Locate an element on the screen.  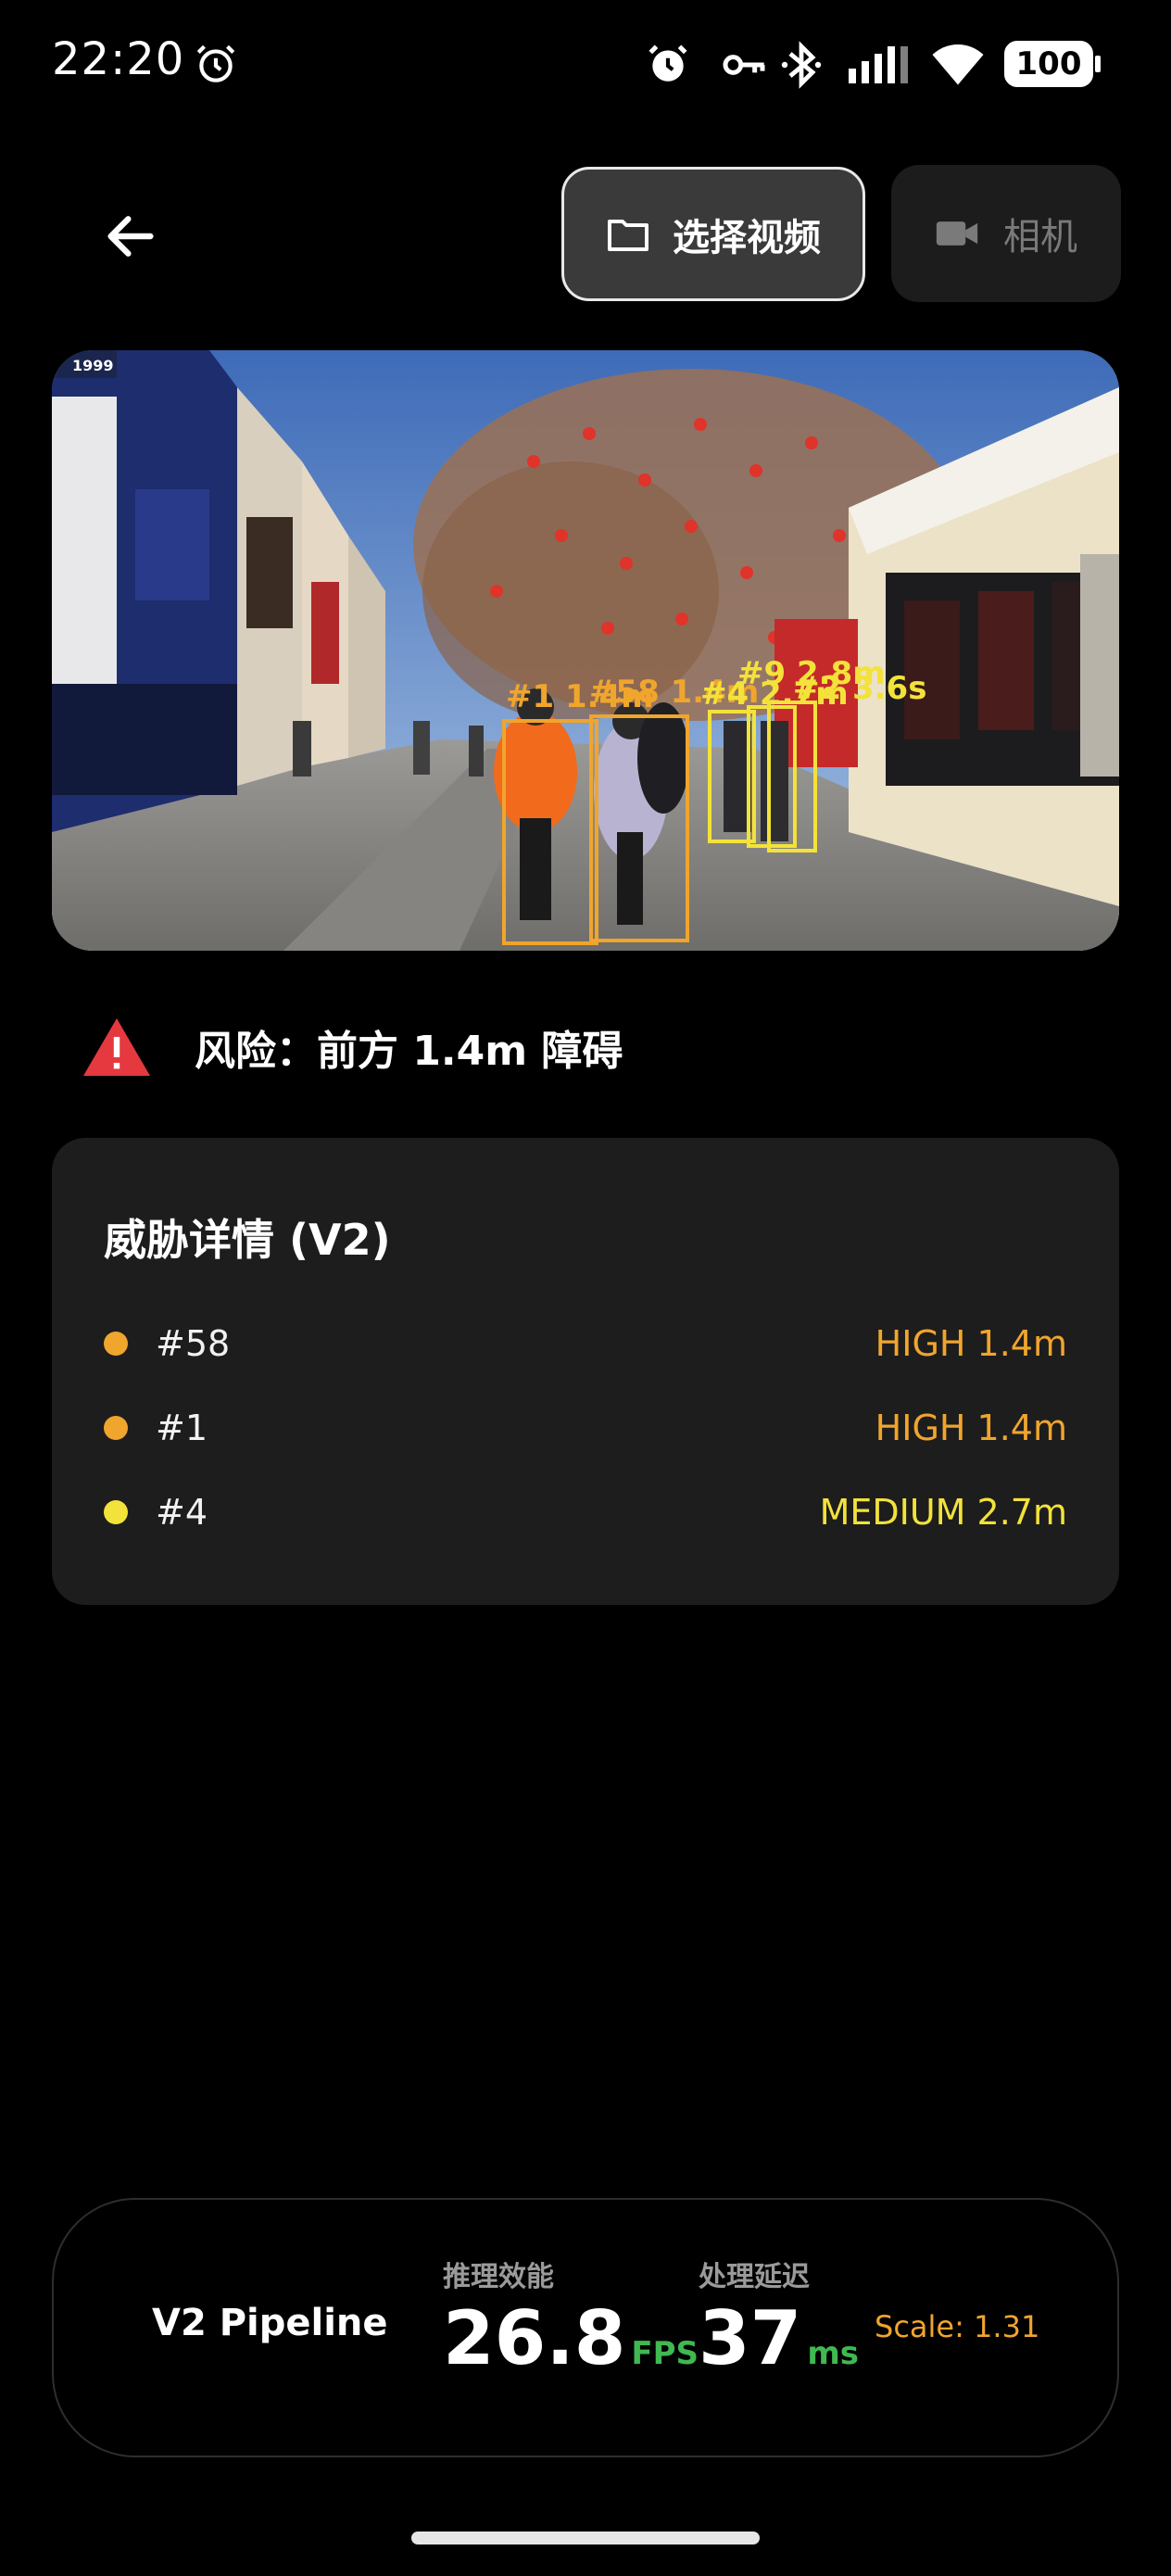
warning-triangle-icon is located at coordinates (117, 1047).